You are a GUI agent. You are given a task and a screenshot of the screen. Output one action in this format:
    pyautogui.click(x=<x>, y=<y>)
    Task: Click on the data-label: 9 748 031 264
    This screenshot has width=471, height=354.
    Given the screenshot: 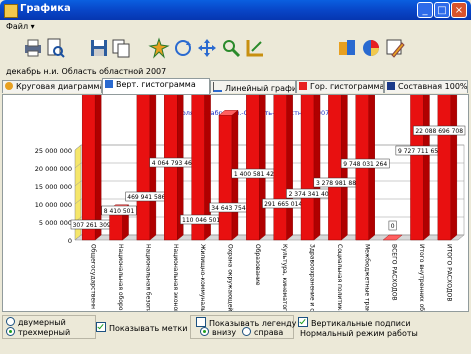 What is the action you would take?
    pyautogui.click(x=365, y=164)
    